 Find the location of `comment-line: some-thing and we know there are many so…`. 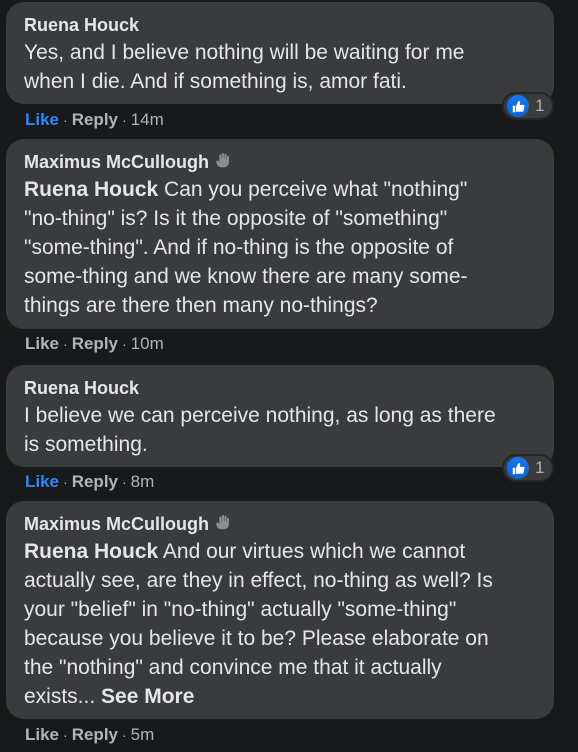

comment-line: some-thing and we know there are many so… is located at coordinates (246, 276).